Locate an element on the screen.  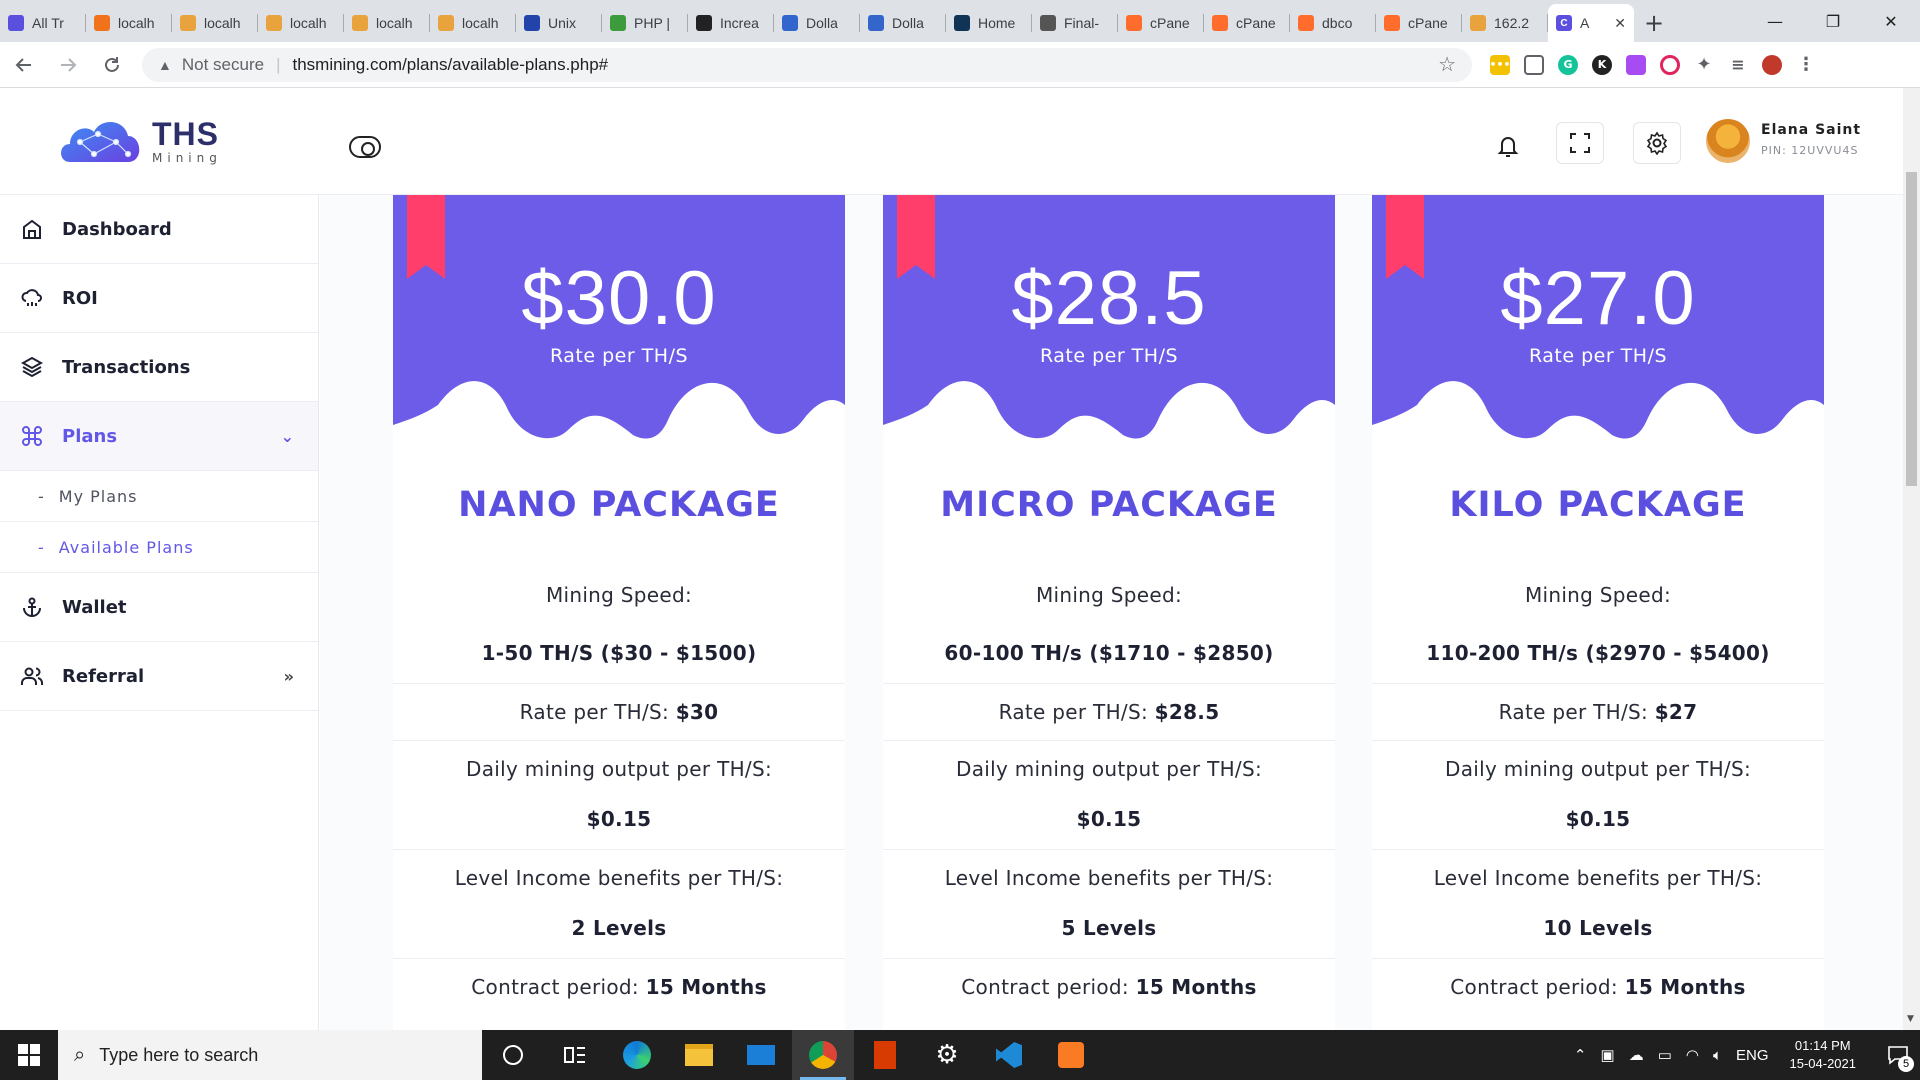
back-button is located at coordinates (24, 65).